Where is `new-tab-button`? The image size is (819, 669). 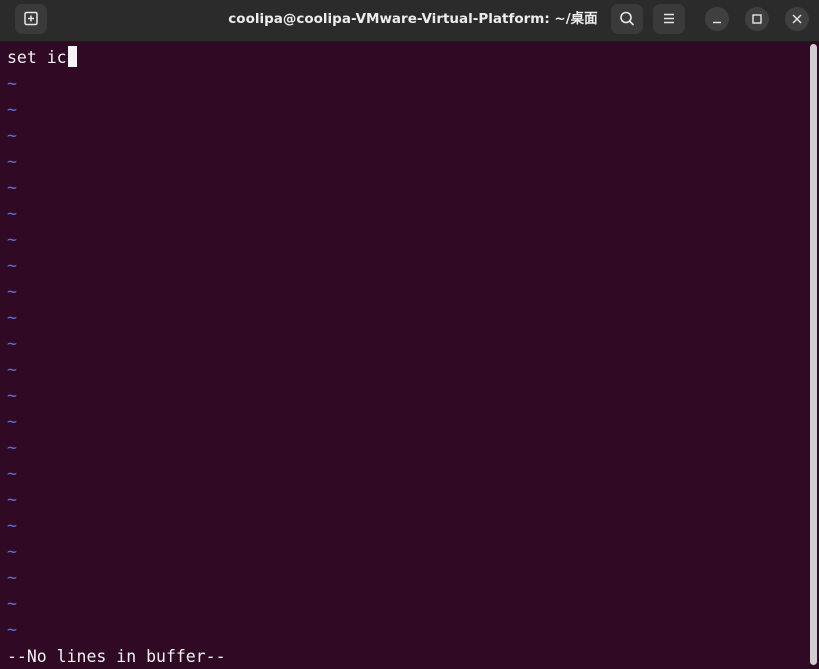
new-tab-button is located at coordinates (31, 19).